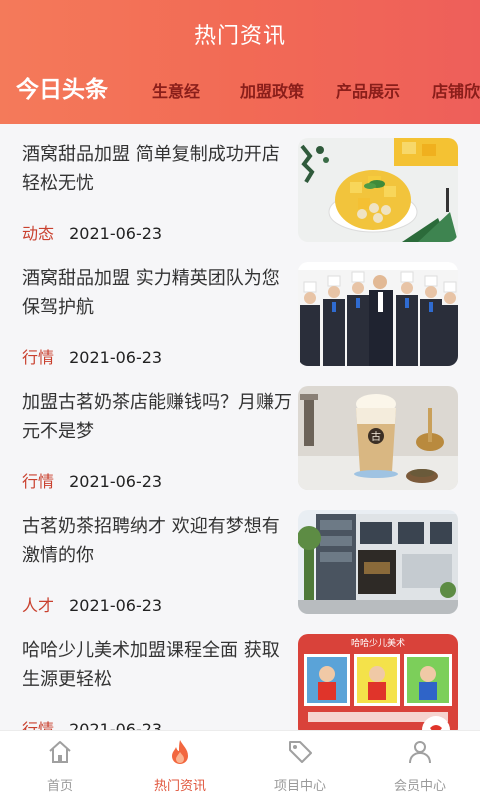  What do you see at coordinates (60, 765) in the screenshot?
I see `nav-home: 首页` at bounding box center [60, 765].